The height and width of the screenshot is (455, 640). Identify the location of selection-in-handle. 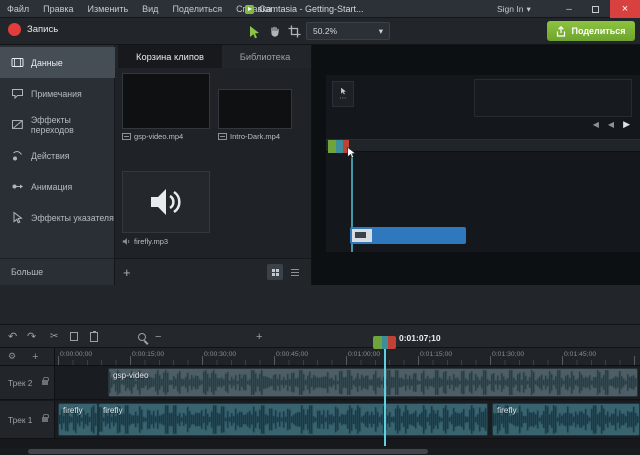
(377, 342).